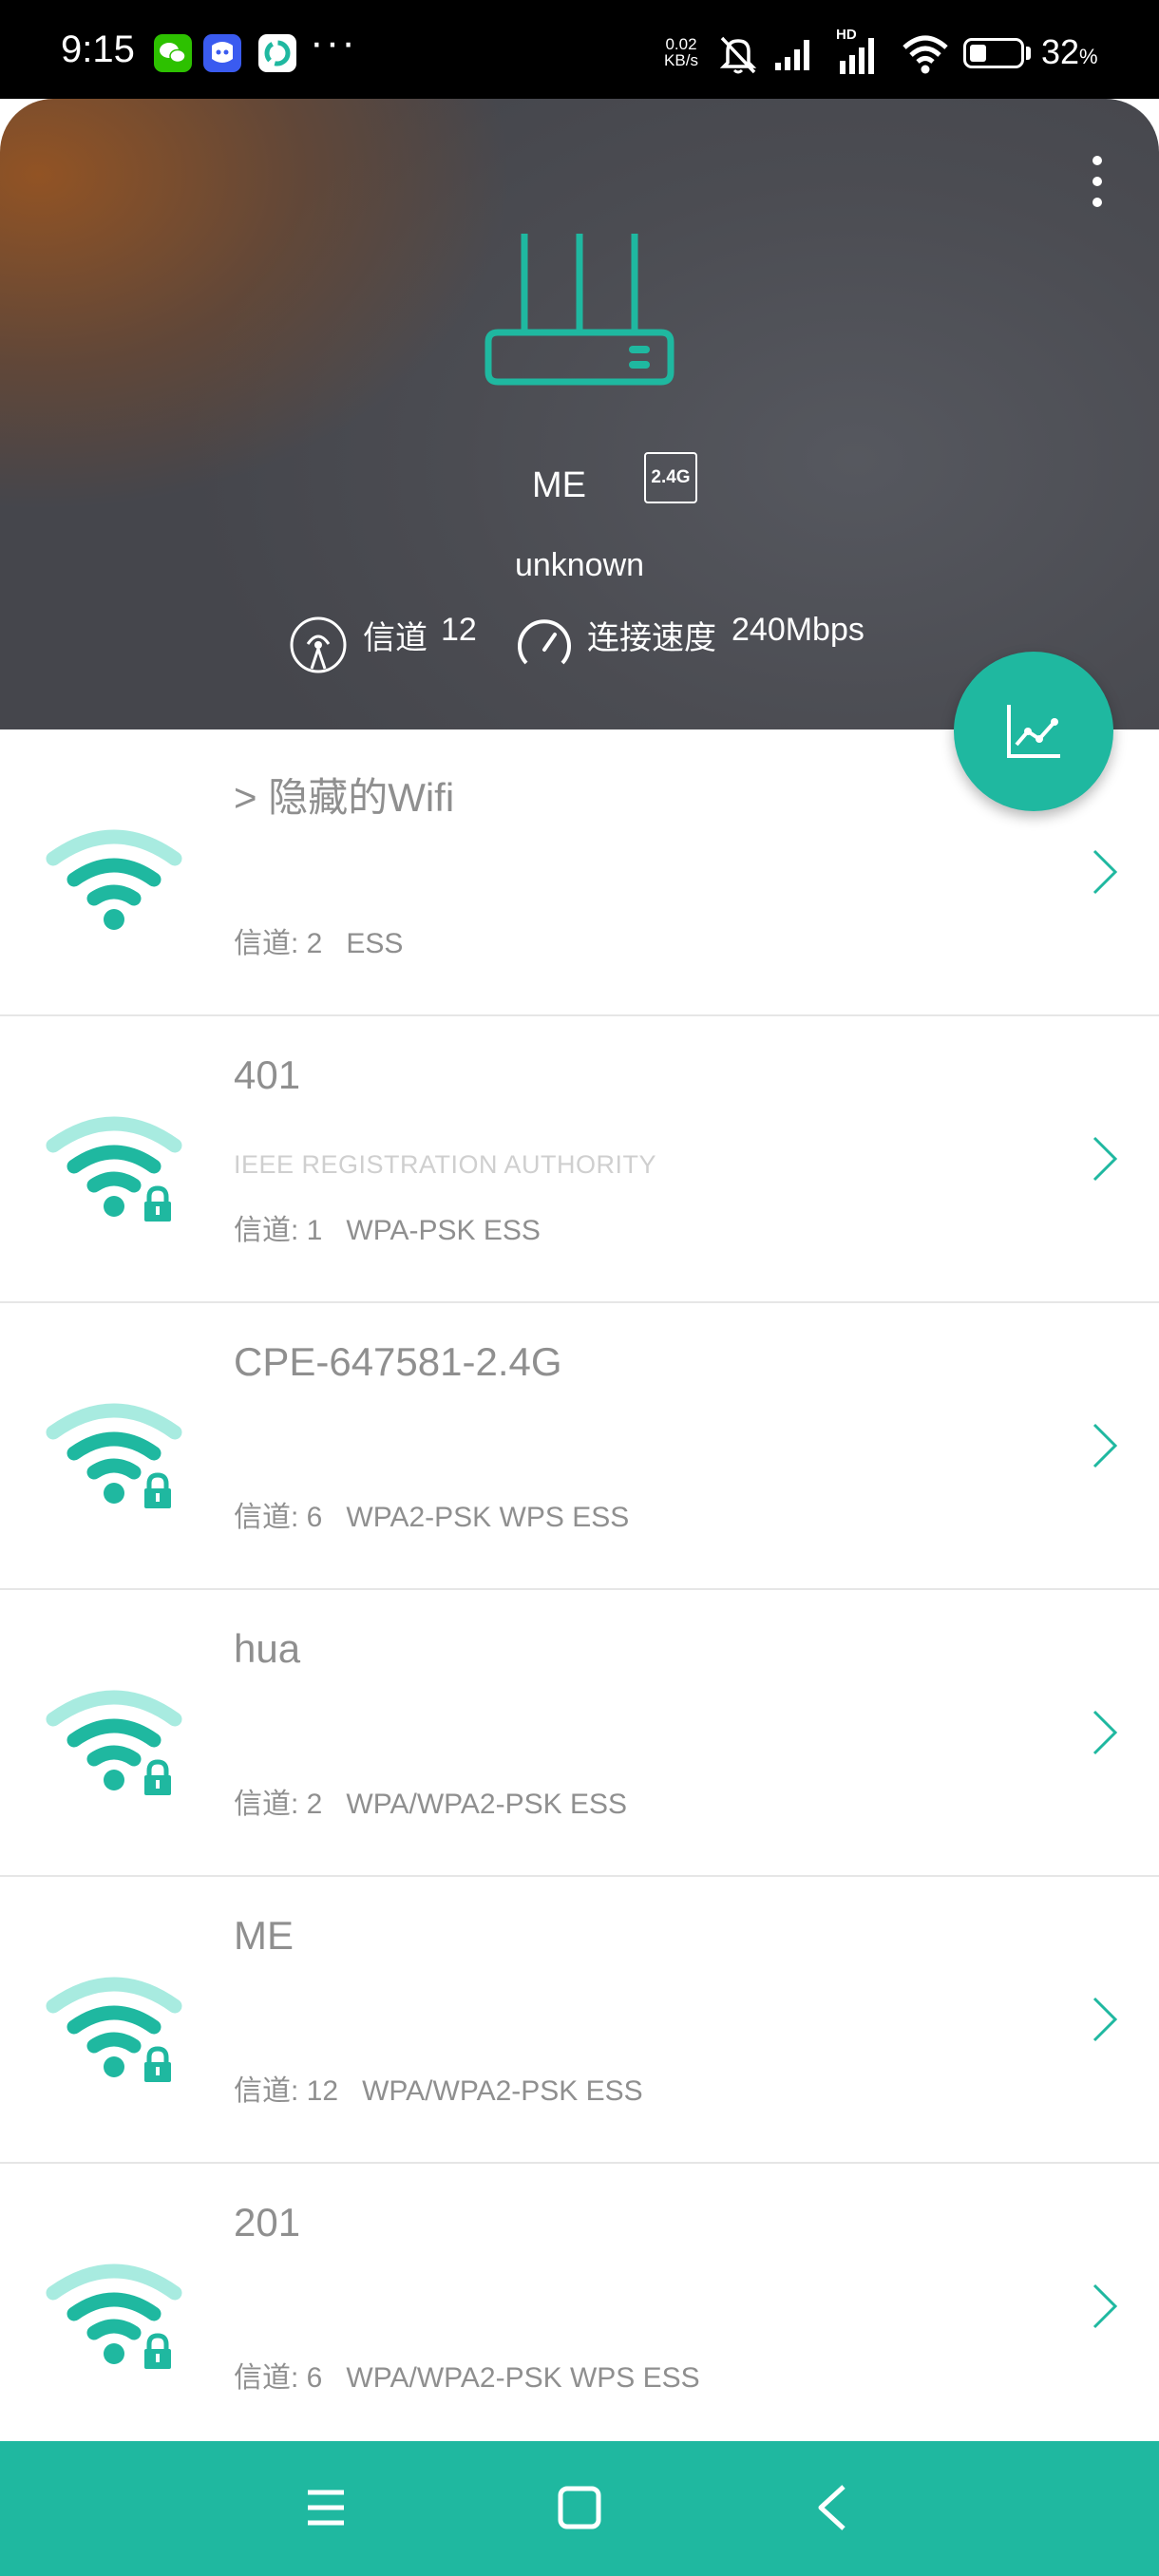 The width and height of the screenshot is (1159, 2576). Describe the element at coordinates (579, 1733) in the screenshot. I see `list-item: hua 信道: 2 WPA/WPA2-PSK ESS` at that location.